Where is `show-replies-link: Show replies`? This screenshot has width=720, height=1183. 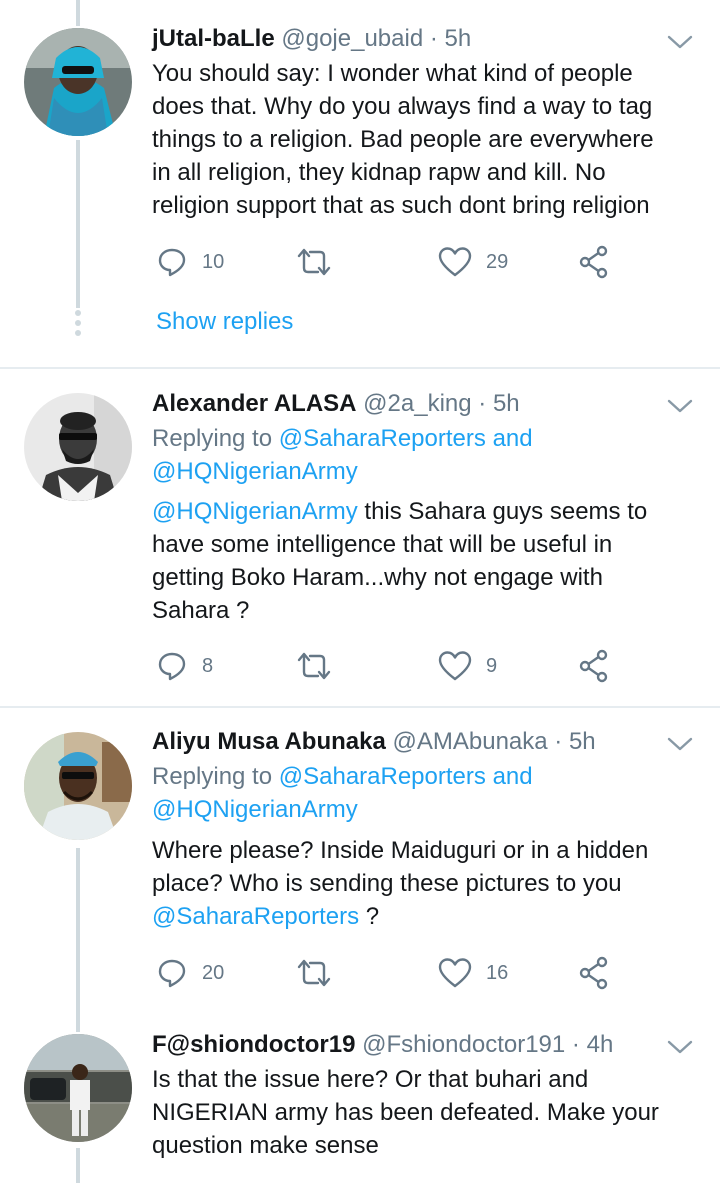
show-replies-link: Show replies is located at coordinates (224, 322).